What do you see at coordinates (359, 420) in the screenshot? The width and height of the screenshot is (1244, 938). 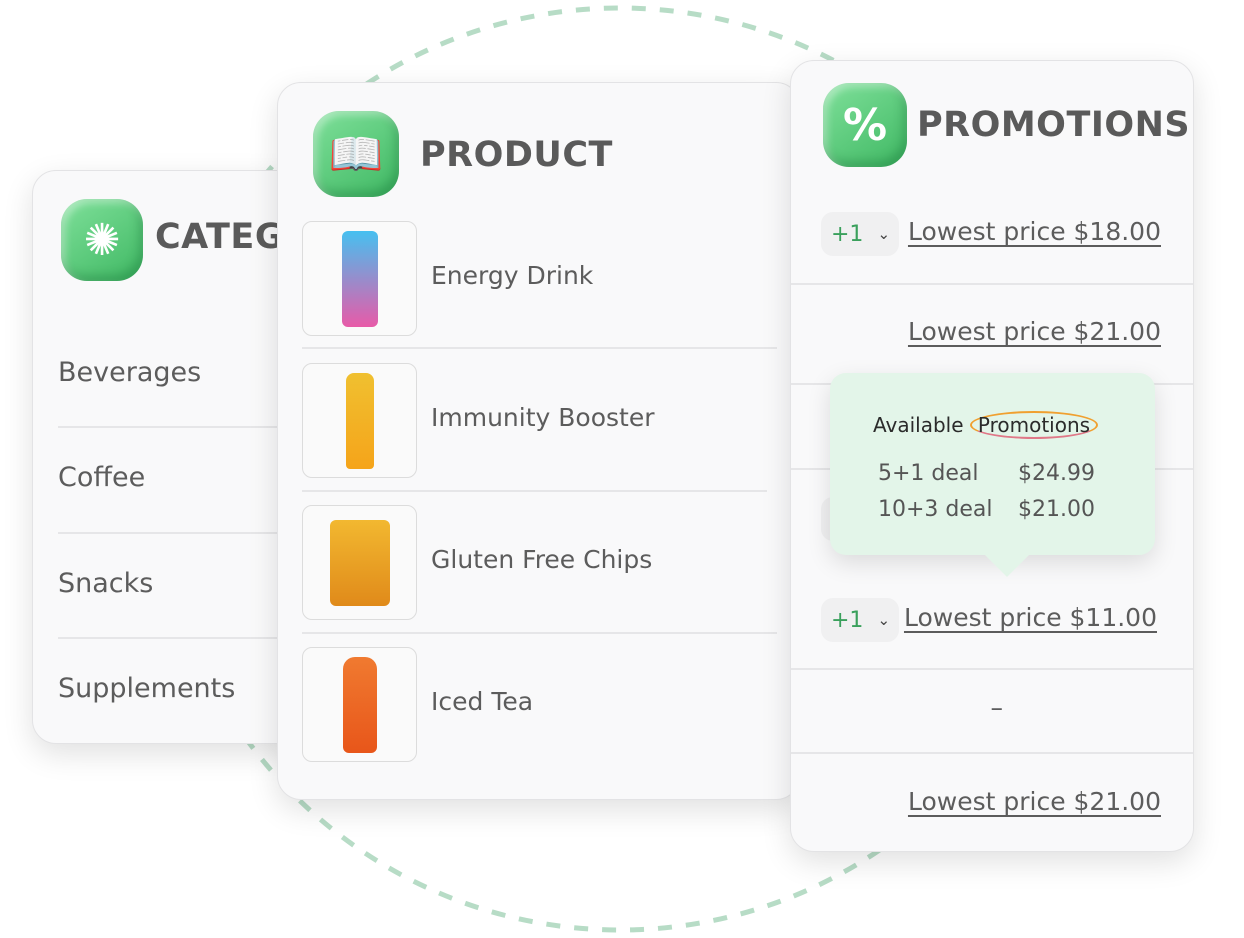 I see `product-image-immunity-booster` at bounding box center [359, 420].